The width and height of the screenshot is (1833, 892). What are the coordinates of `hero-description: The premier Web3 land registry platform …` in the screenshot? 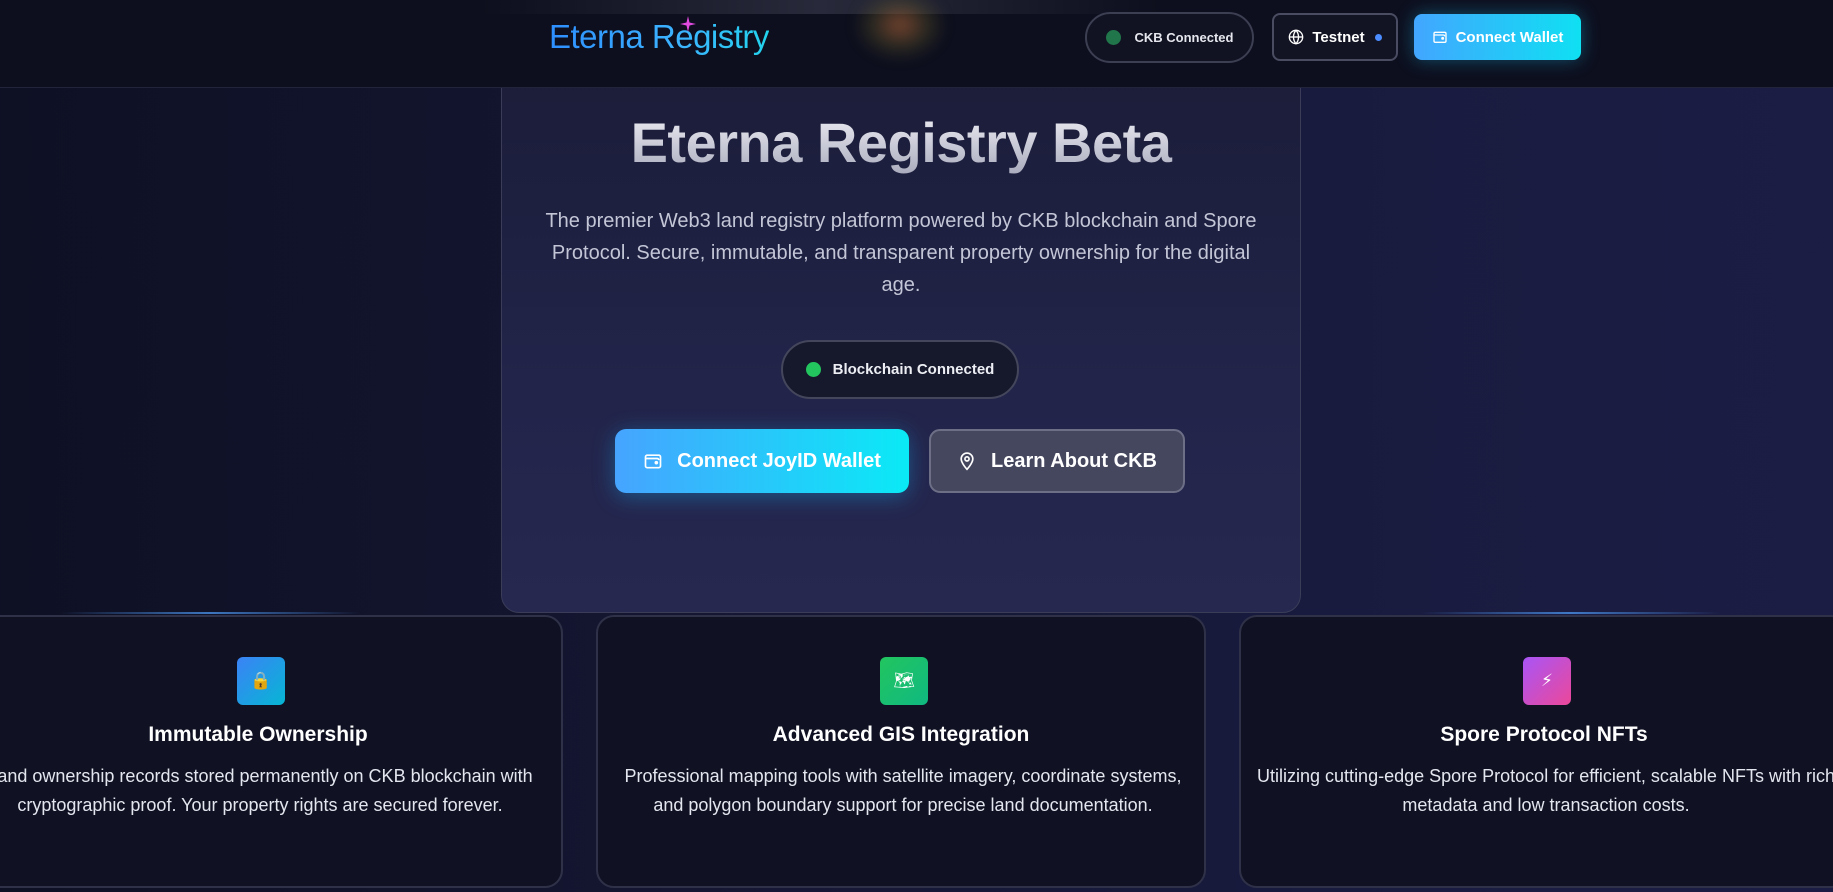 It's located at (901, 253).